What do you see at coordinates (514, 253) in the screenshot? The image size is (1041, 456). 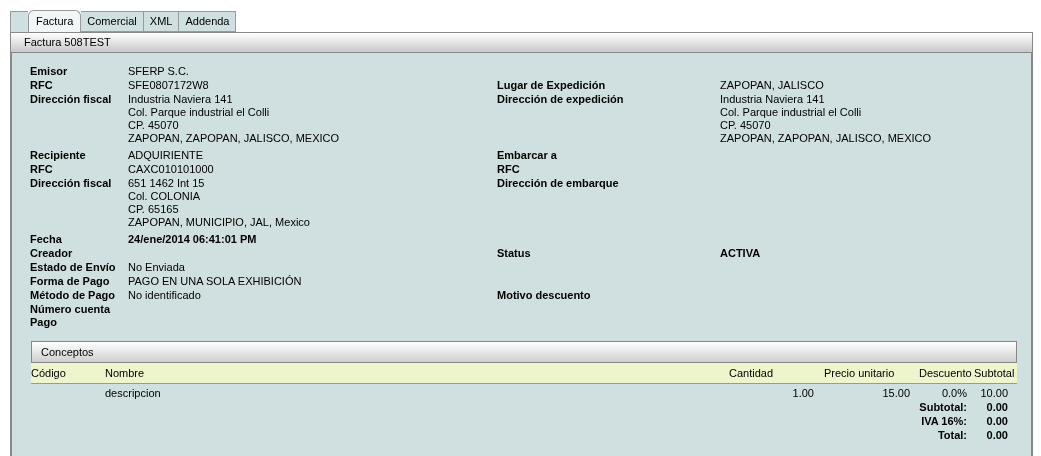 I see `field-label: Status` at bounding box center [514, 253].